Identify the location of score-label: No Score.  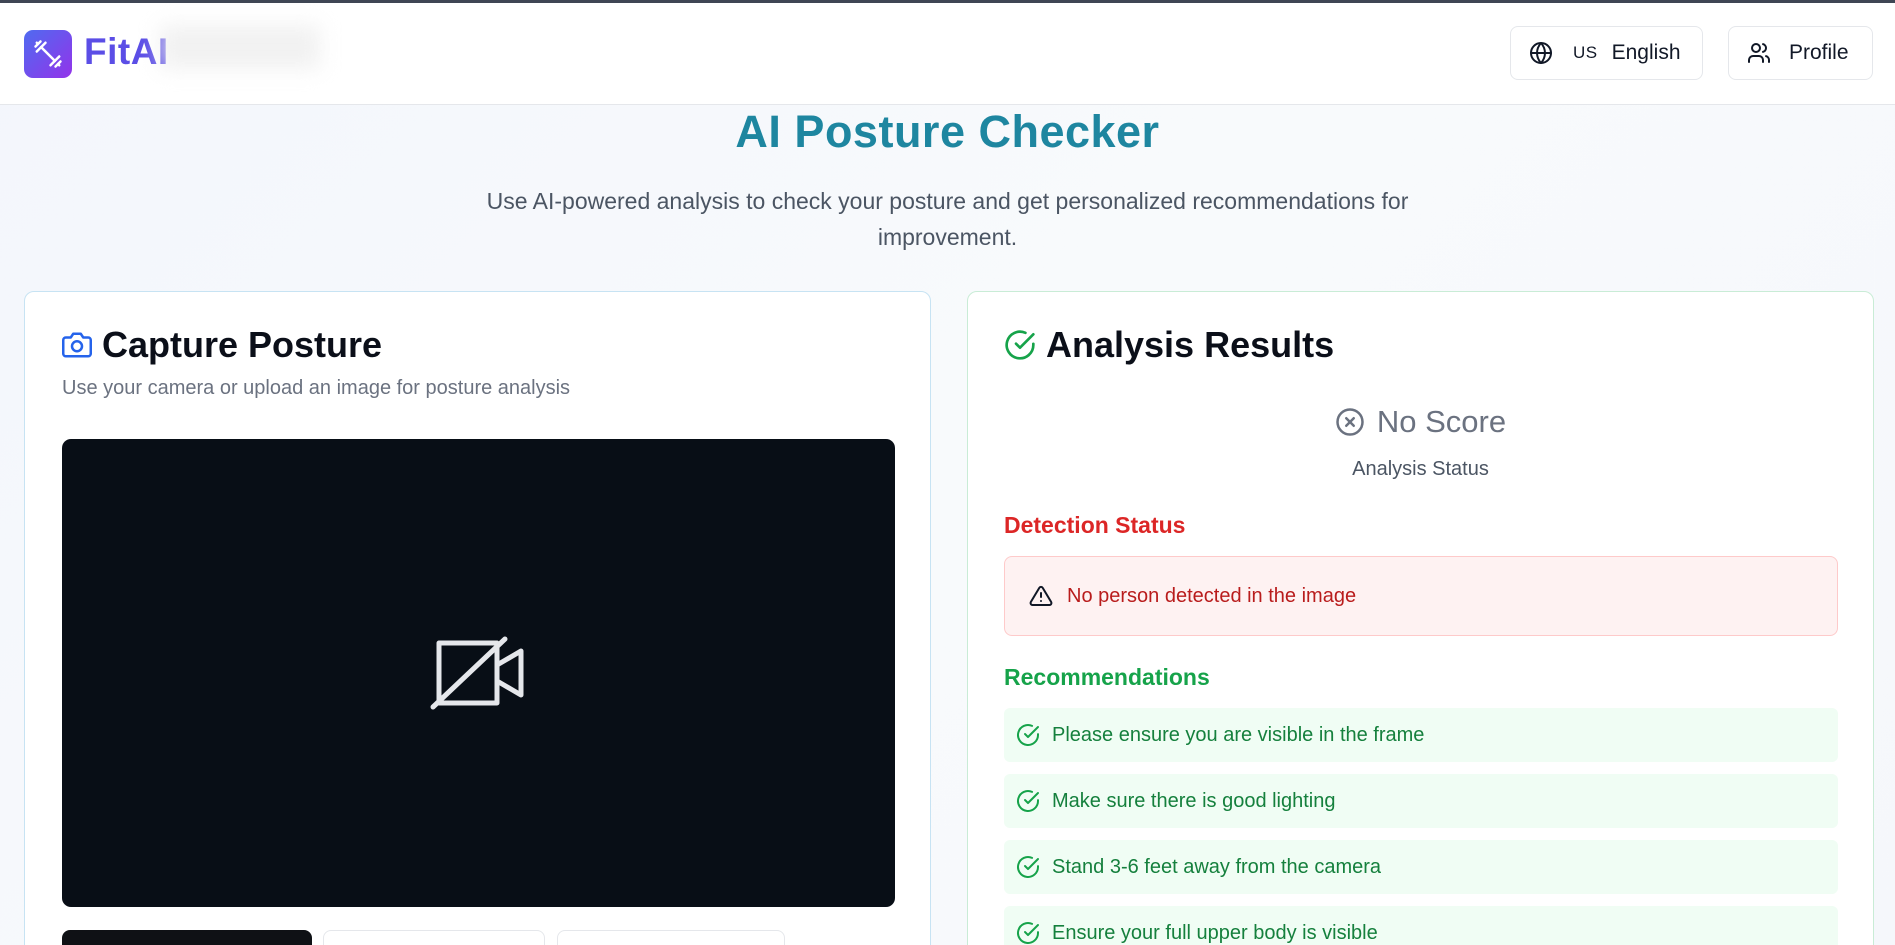
(1441, 421).